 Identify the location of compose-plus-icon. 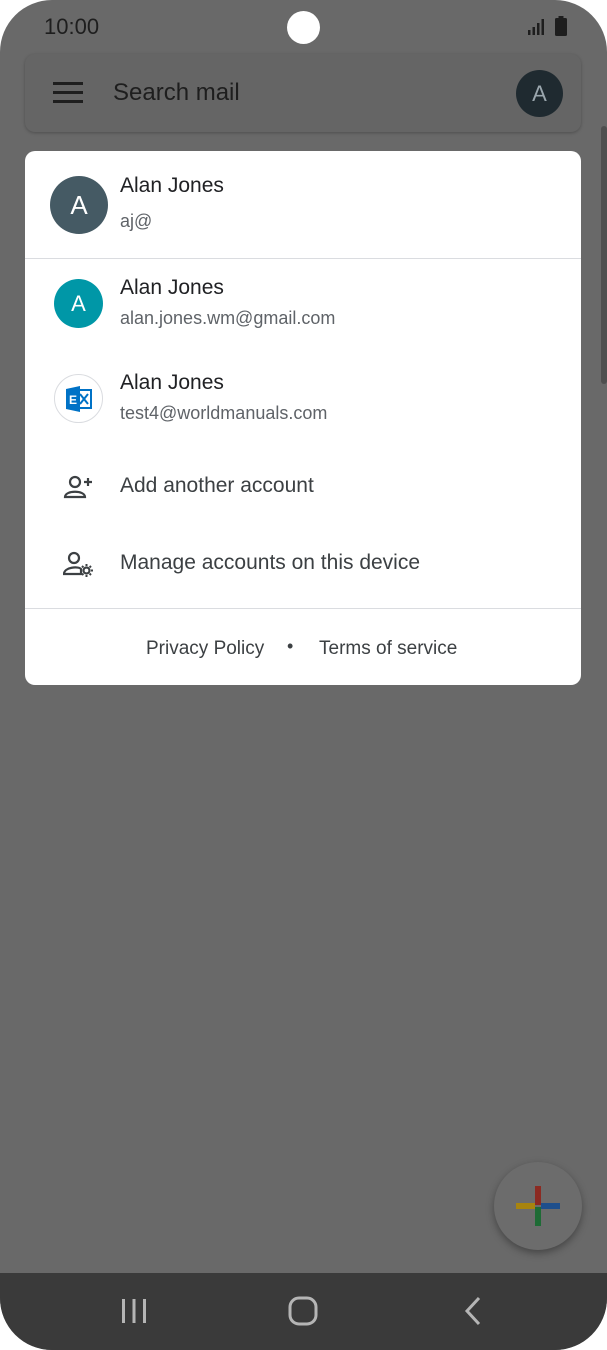
(538, 1206).